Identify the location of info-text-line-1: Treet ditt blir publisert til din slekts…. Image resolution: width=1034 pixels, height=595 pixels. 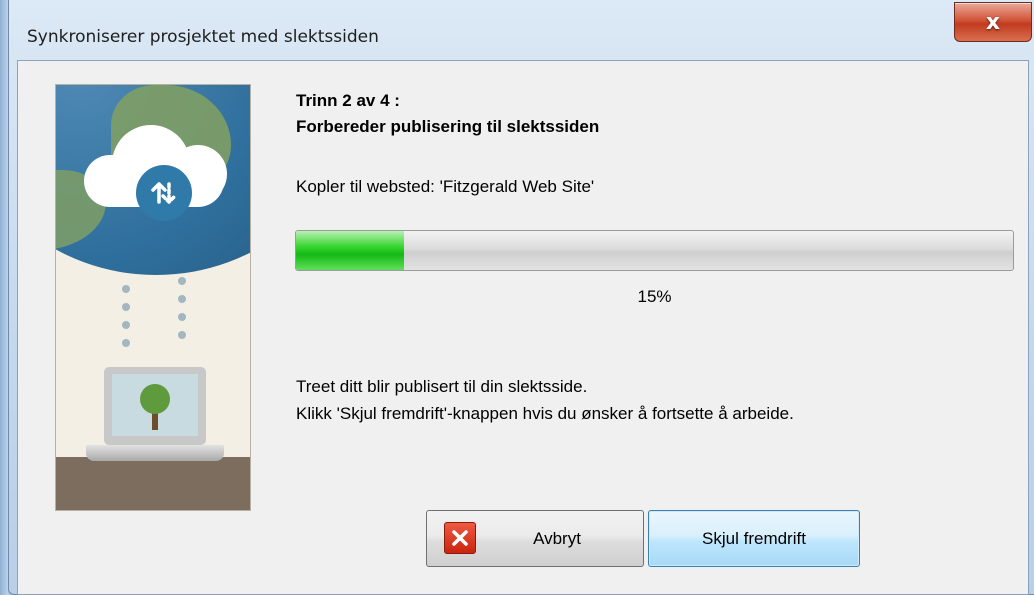
(442, 386).